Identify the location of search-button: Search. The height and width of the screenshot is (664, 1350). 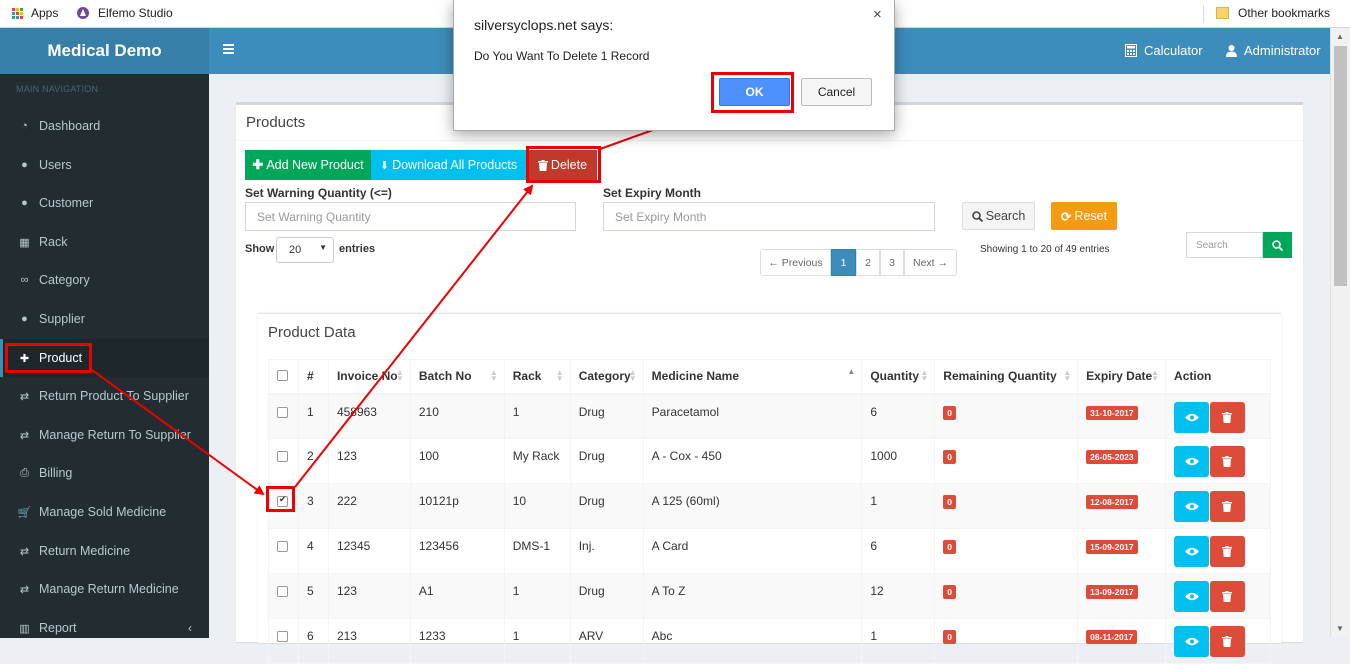
(998, 216).